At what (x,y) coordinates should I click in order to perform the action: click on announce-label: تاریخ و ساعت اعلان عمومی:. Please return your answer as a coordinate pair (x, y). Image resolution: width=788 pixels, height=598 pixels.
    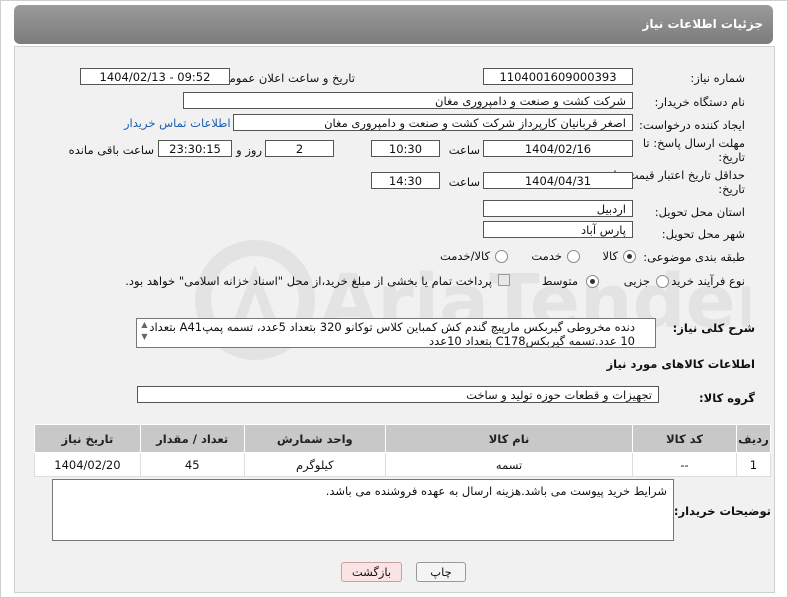
    Looking at the image, I should click on (285, 78).